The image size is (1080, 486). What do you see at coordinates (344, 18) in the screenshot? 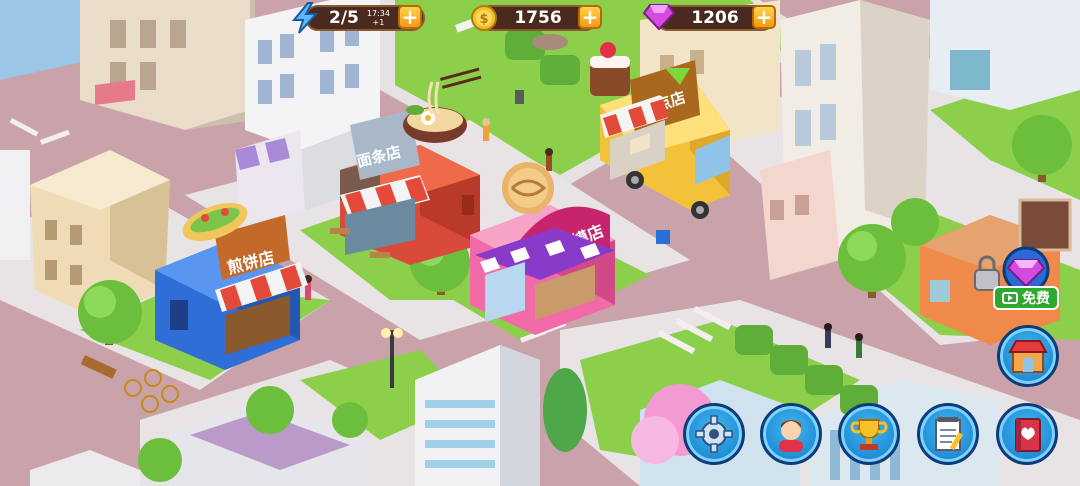
I see `energy-value: 2/5` at bounding box center [344, 18].